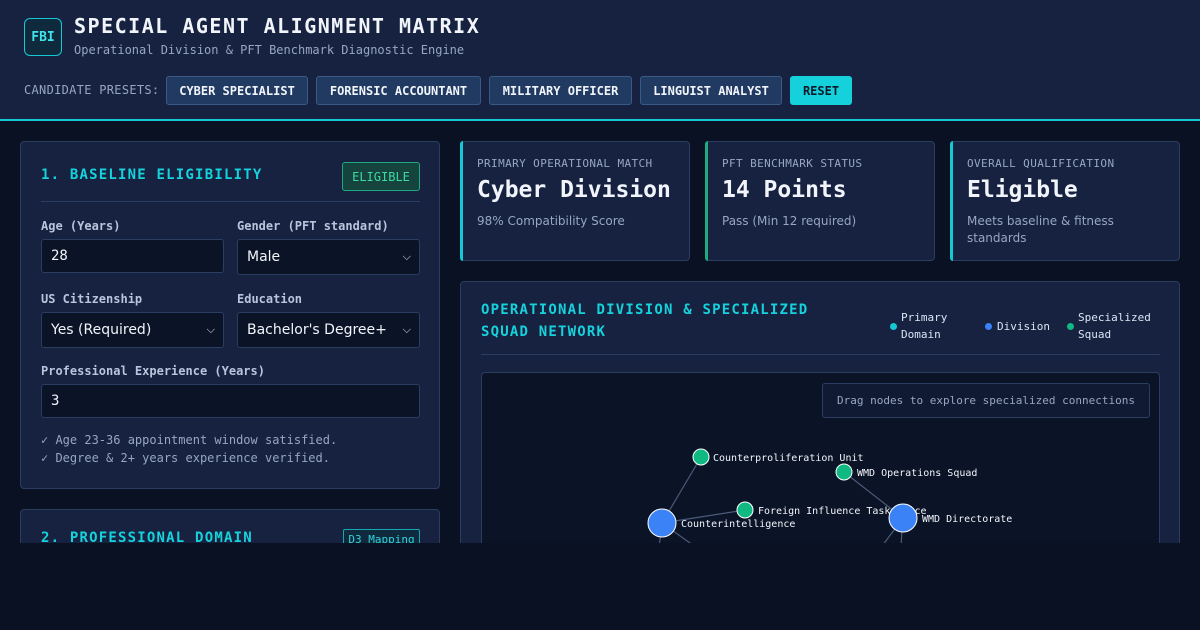 The image size is (1200, 630). What do you see at coordinates (317, 330) in the screenshot?
I see `education-value: Bachelor's Degree+` at bounding box center [317, 330].